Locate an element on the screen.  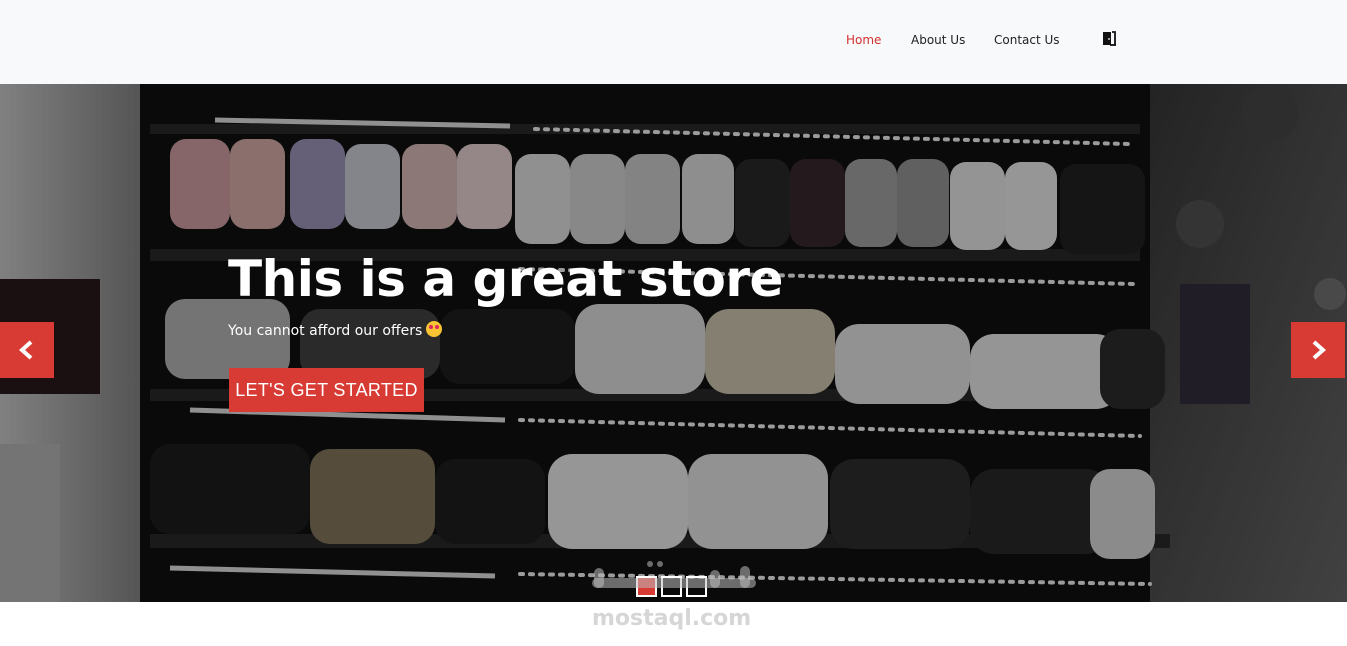
hero-title: This is a great store is located at coordinates (505, 279).